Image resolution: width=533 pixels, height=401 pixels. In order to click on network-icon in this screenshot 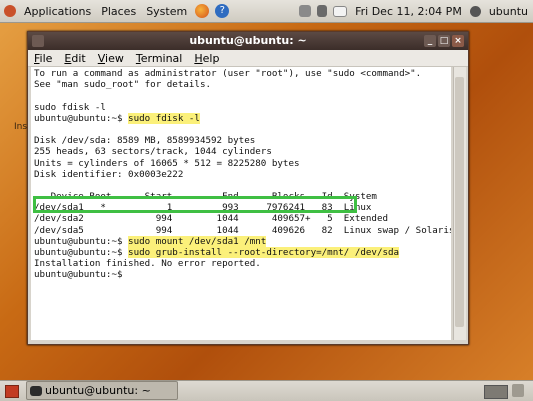, I will do `click(305, 11)`.